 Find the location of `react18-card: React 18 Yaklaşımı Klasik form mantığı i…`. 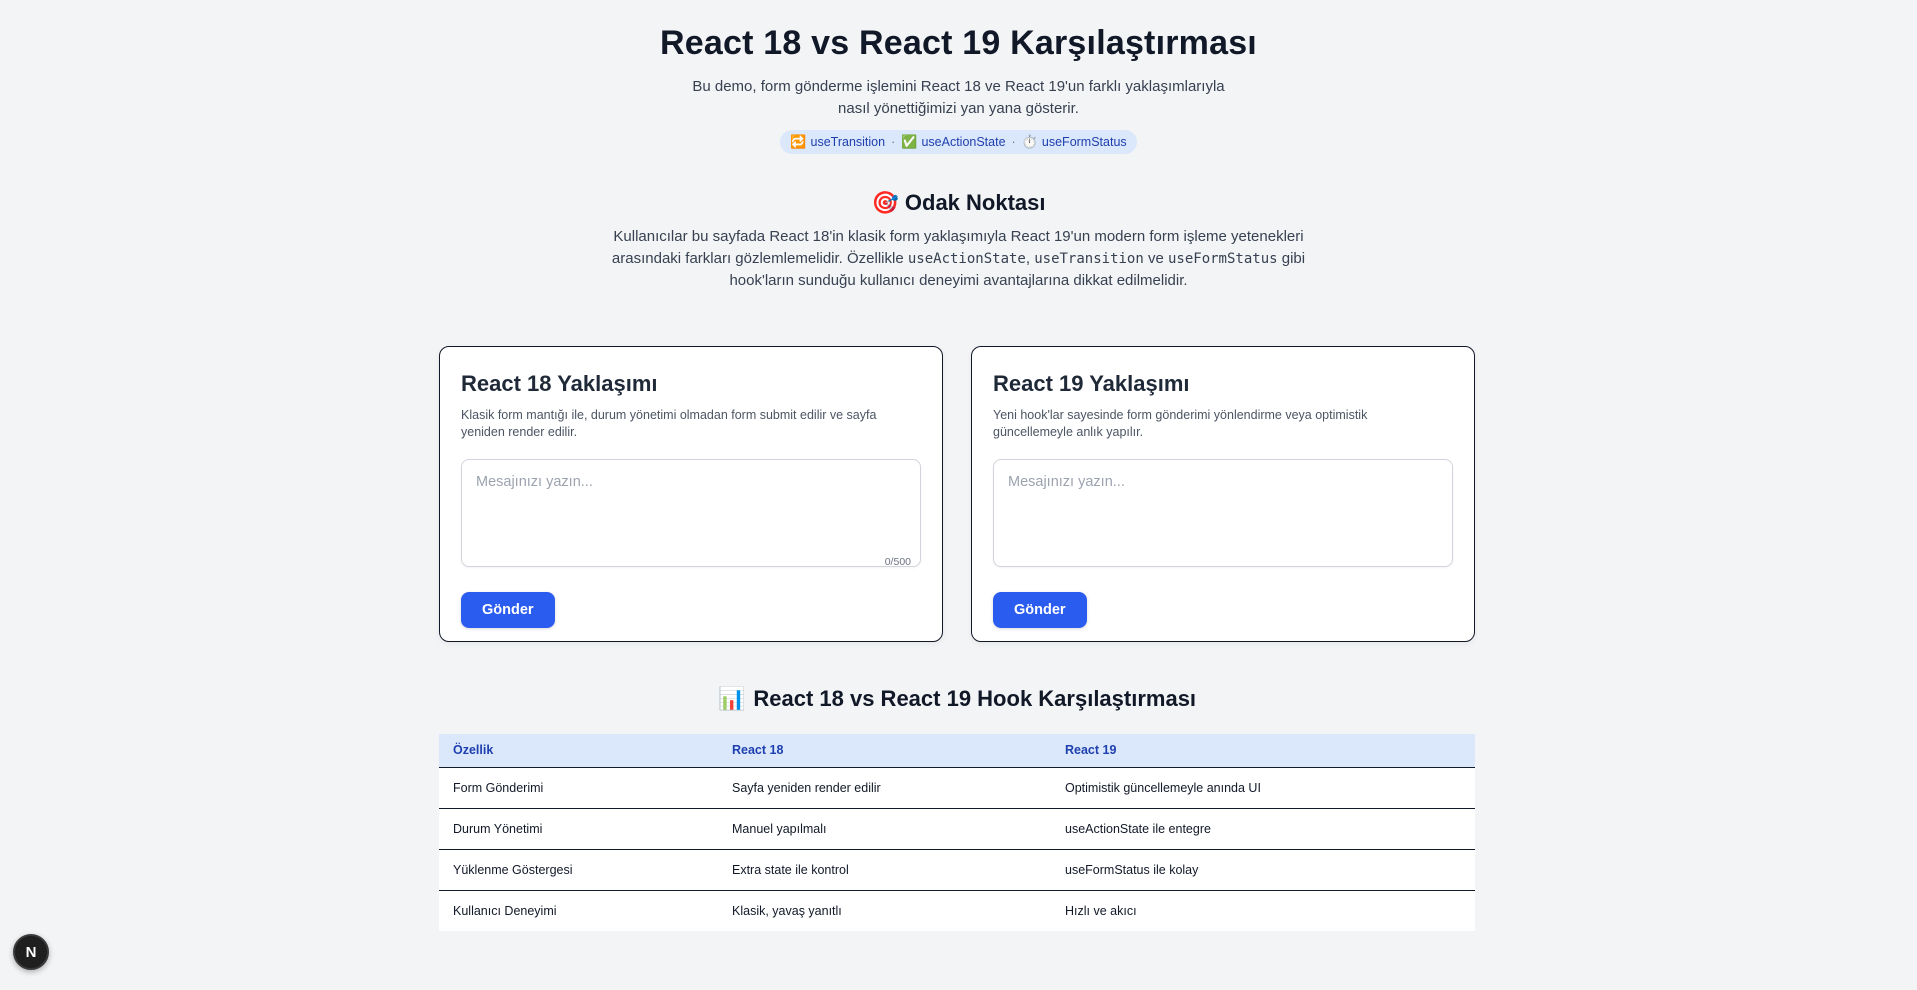

react18-card: React 18 Yaklaşımı Klasik form mantığı i… is located at coordinates (691, 494).